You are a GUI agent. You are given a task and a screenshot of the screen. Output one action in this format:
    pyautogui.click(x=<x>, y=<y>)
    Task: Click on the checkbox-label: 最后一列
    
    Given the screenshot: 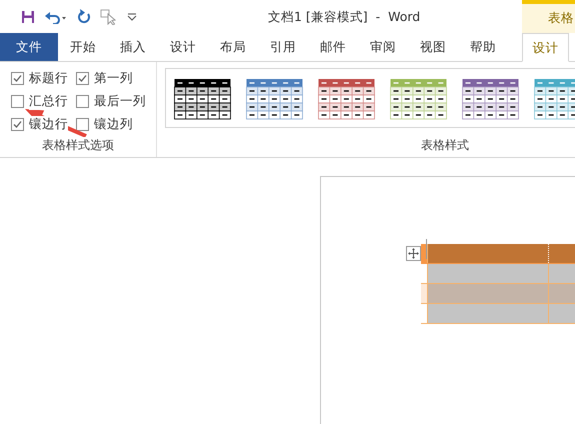 What is the action you would take?
    pyautogui.click(x=120, y=101)
    